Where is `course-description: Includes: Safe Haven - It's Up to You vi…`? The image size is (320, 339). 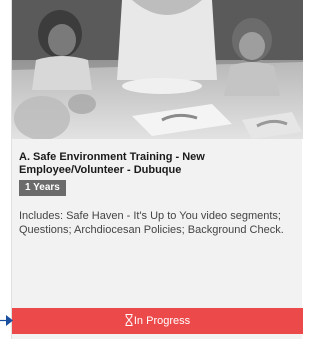
course-description: Includes: Safe Haven - It's Up to You vi… is located at coordinates (151, 223).